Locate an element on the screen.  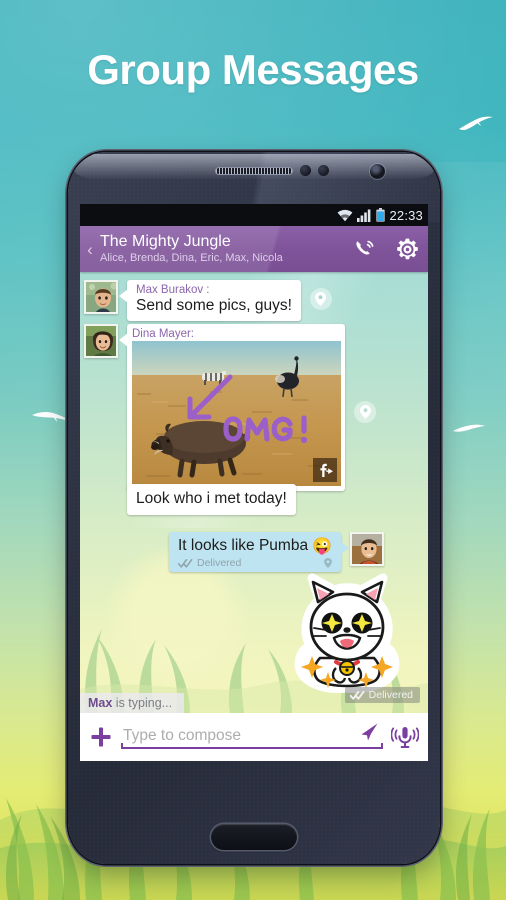
avatar-eric-image is located at coordinates (367, 549).